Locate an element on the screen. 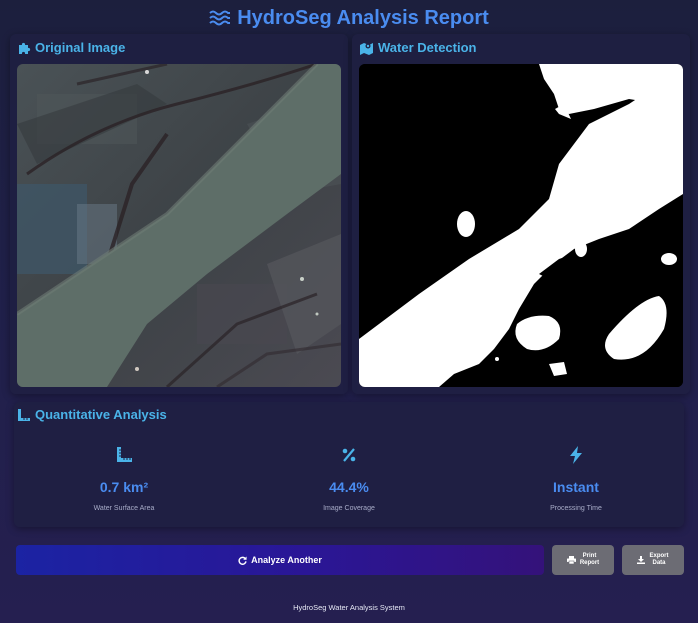 The height and width of the screenshot is (623, 698). print-report-button: Print Report is located at coordinates (583, 560).